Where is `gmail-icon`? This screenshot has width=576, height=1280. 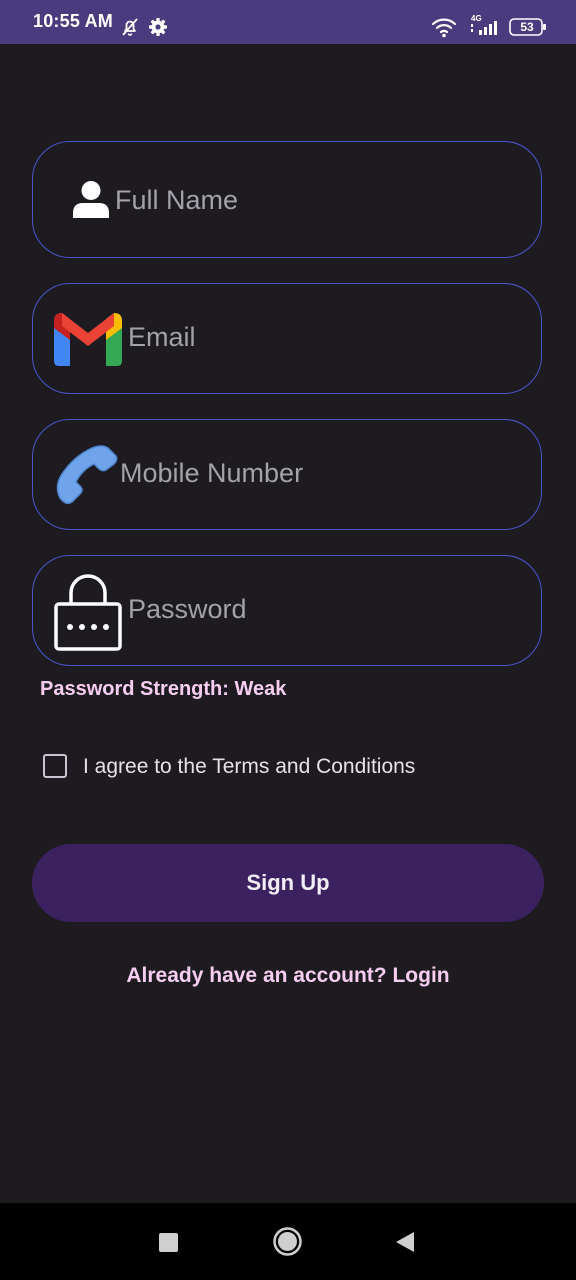 gmail-icon is located at coordinates (88, 339).